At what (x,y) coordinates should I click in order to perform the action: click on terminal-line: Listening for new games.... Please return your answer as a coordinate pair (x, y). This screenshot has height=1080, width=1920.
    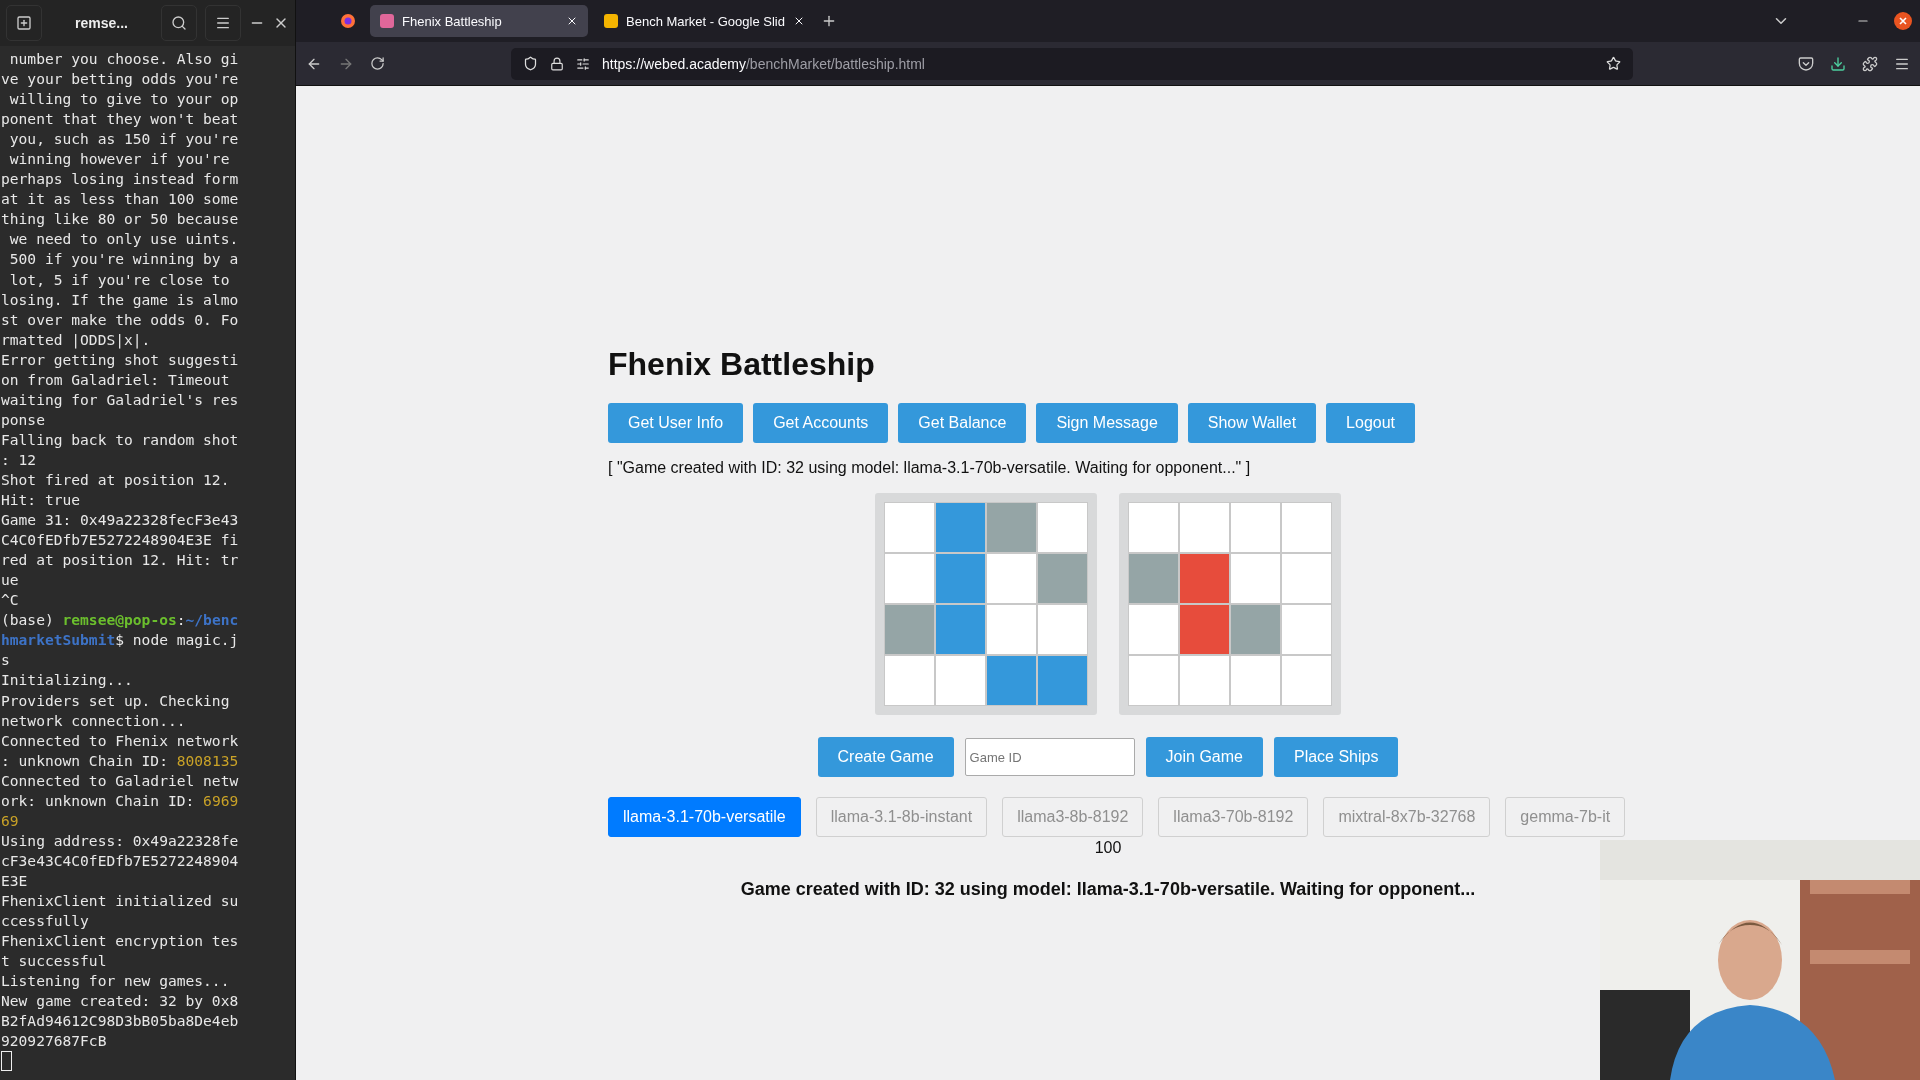
    Looking at the image, I should click on (116, 981).